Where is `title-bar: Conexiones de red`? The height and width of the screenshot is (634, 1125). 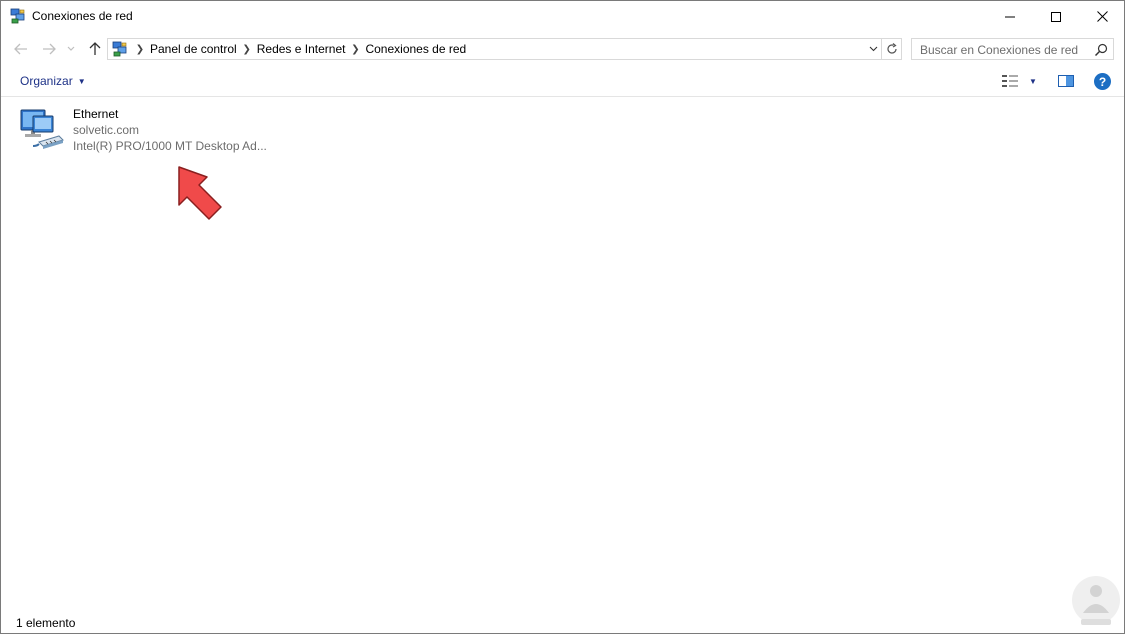
title-bar: Conexiones de red is located at coordinates (562, 16).